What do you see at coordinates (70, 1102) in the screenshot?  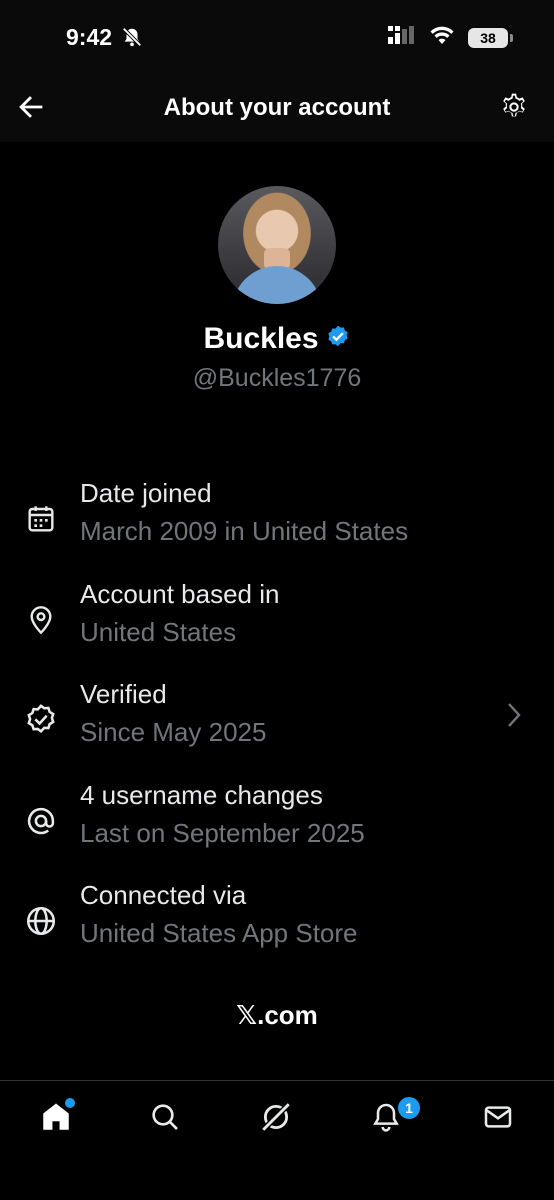 I see `home-unread-dot` at bounding box center [70, 1102].